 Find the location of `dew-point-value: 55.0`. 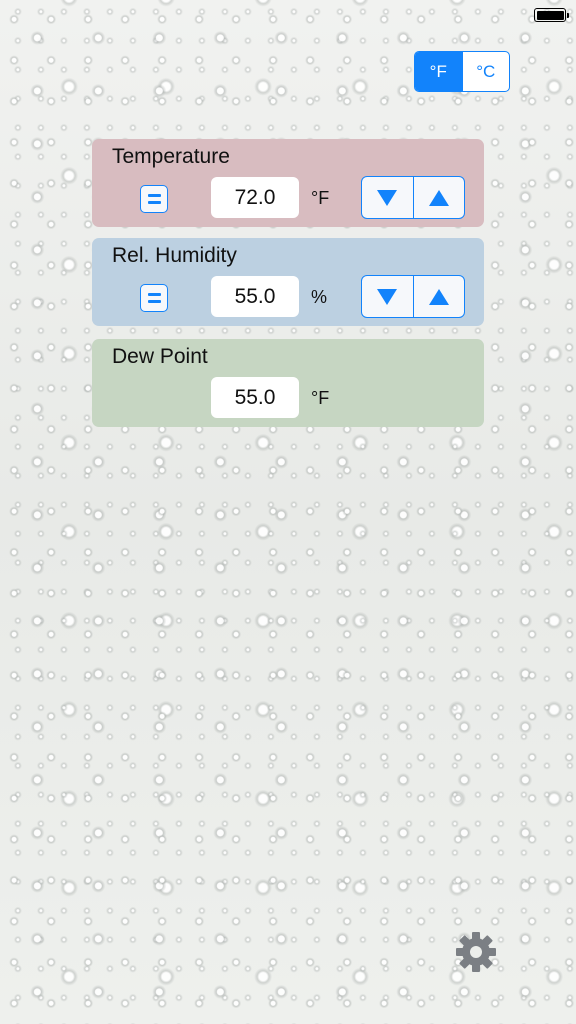

dew-point-value: 55.0 is located at coordinates (255, 397).